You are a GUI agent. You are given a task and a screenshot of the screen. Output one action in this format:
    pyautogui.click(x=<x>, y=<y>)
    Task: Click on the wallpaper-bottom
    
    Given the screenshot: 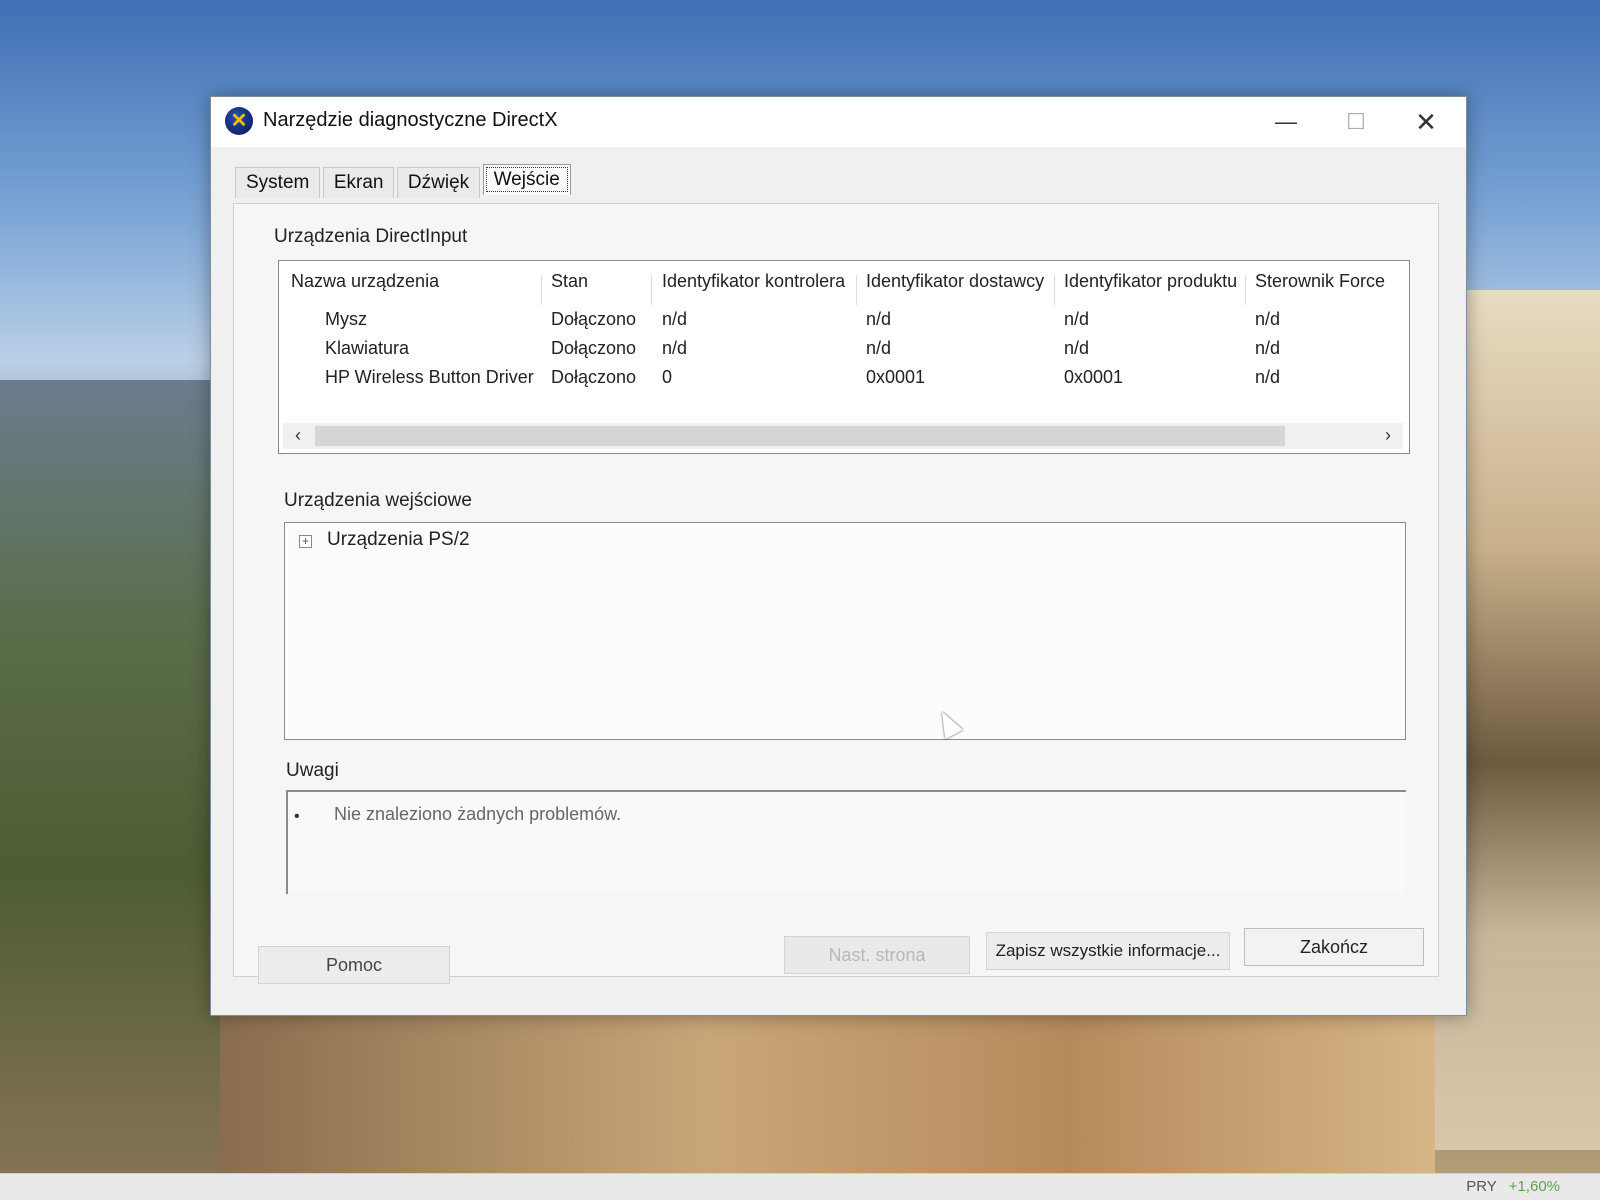 What is the action you would take?
    pyautogui.click(x=827, y=1100)
    